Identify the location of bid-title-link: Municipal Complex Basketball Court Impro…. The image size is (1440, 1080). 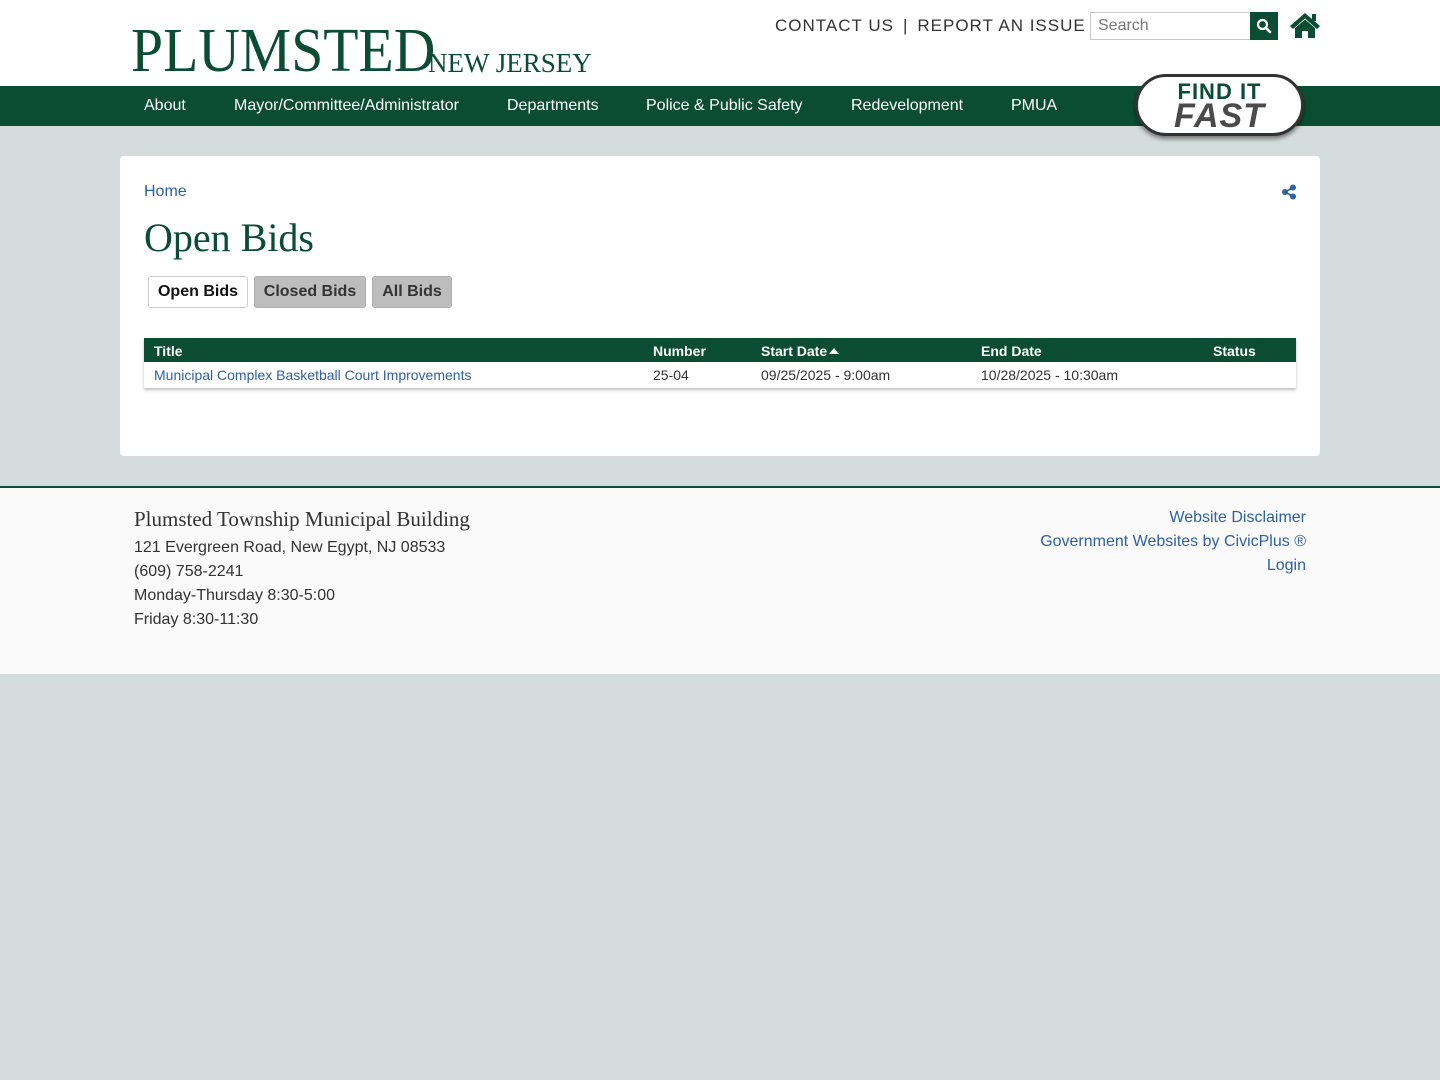
(312, 375).